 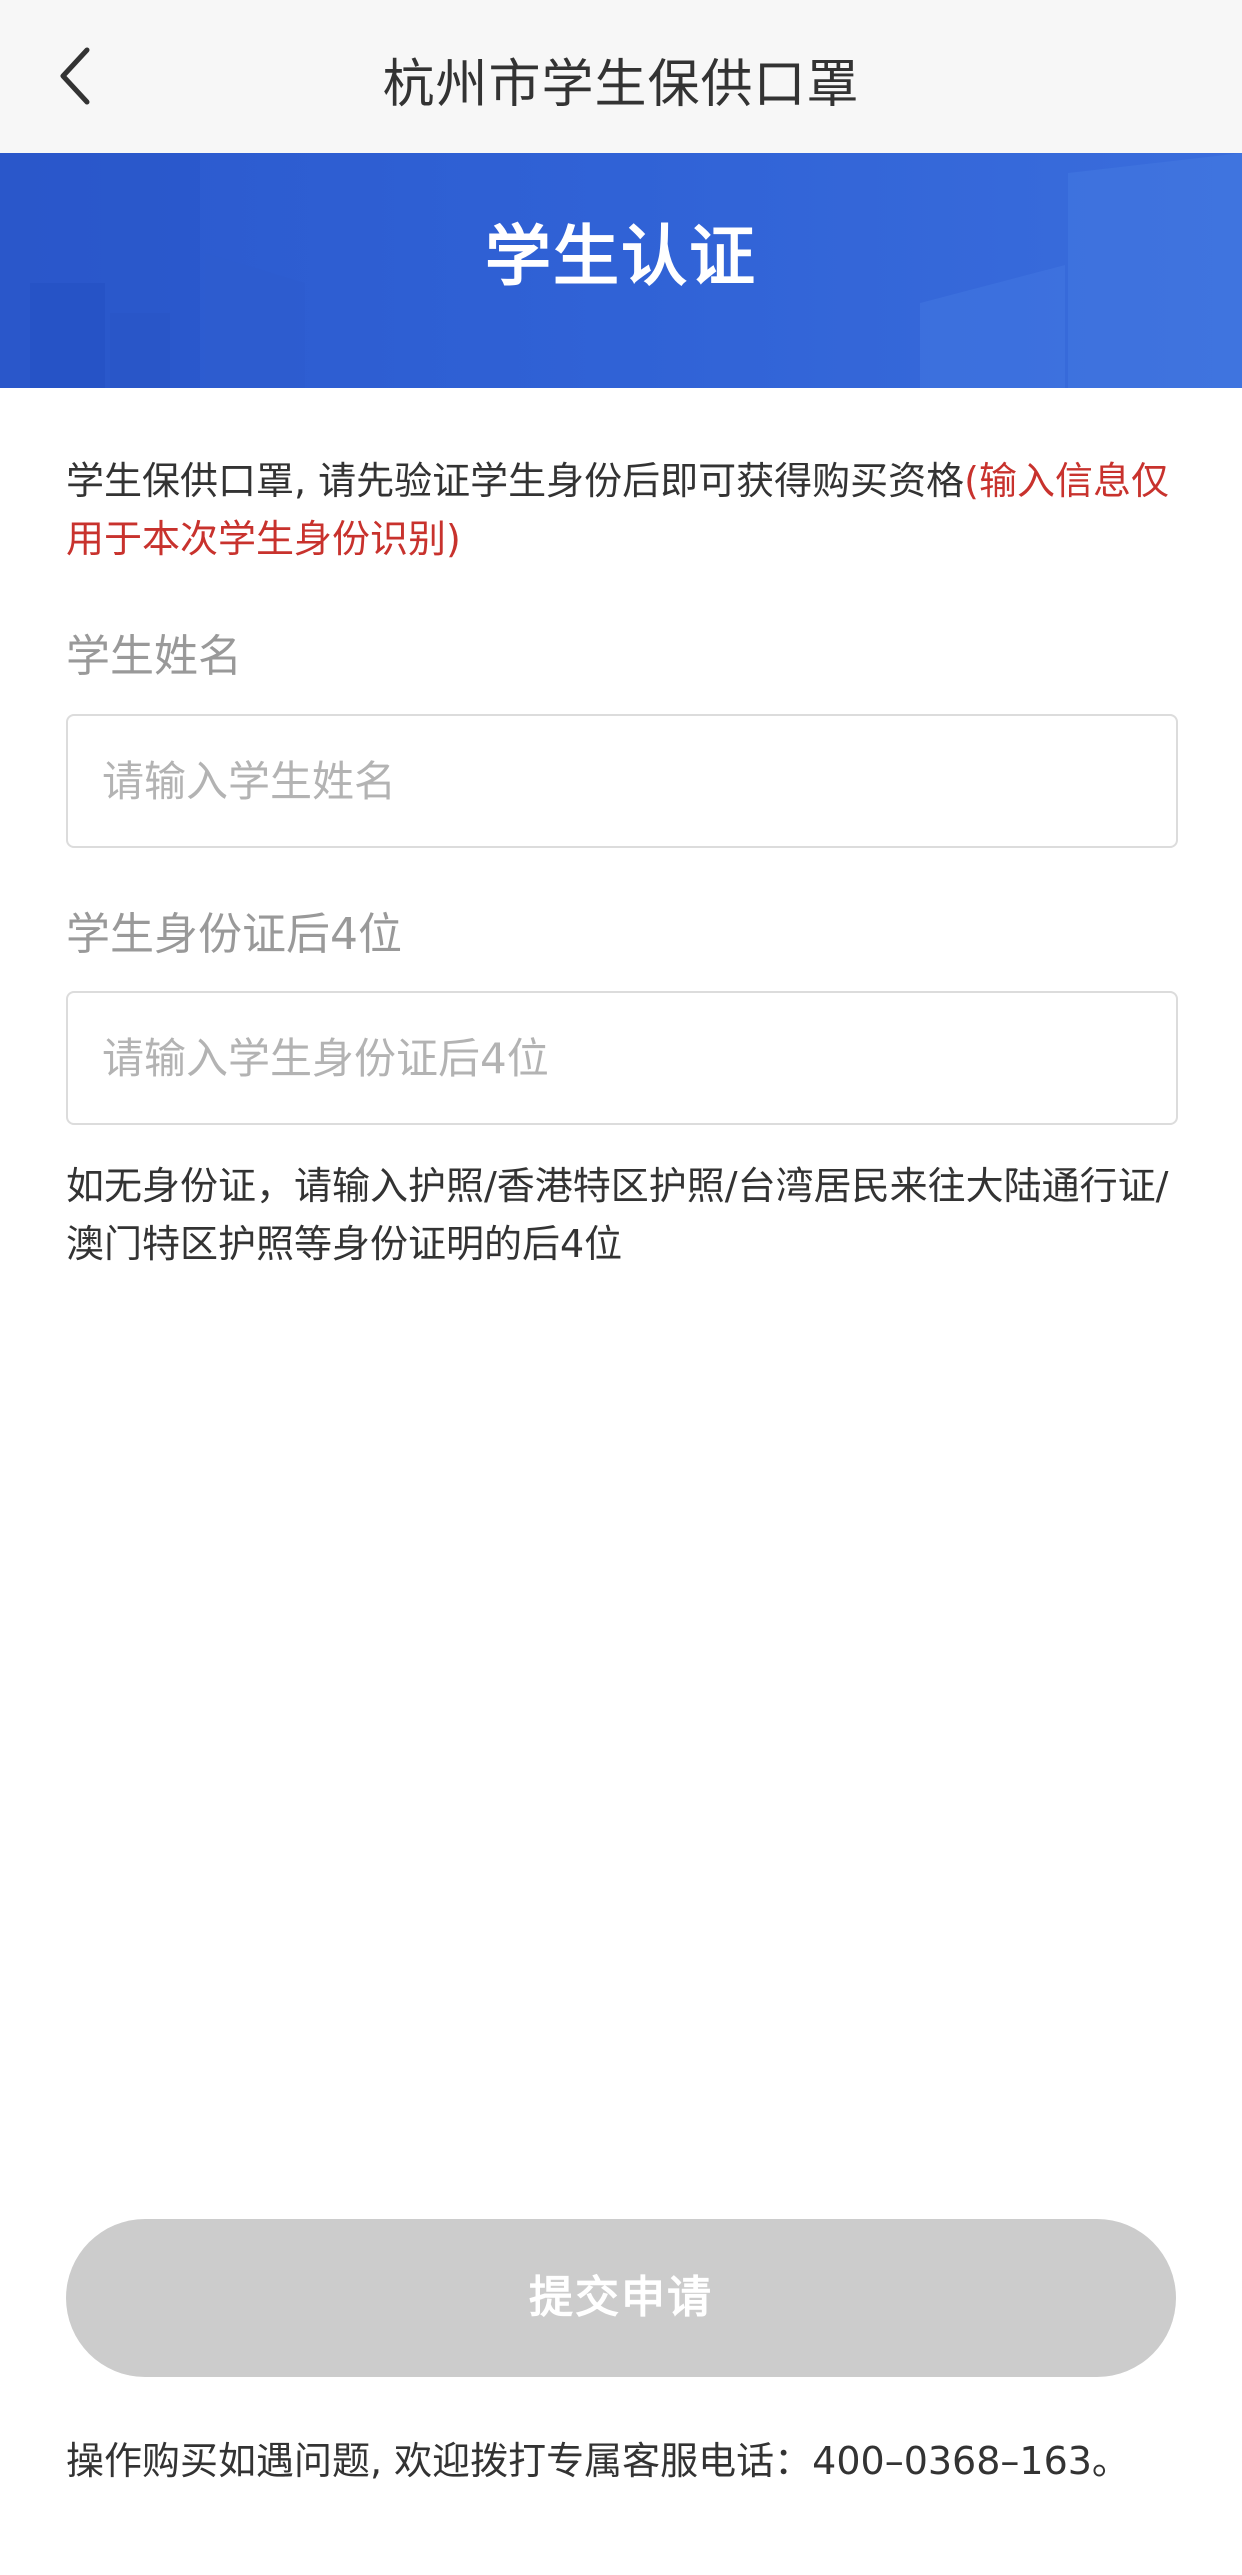 I want to click on name-field-box, so click(x=622, y=781).